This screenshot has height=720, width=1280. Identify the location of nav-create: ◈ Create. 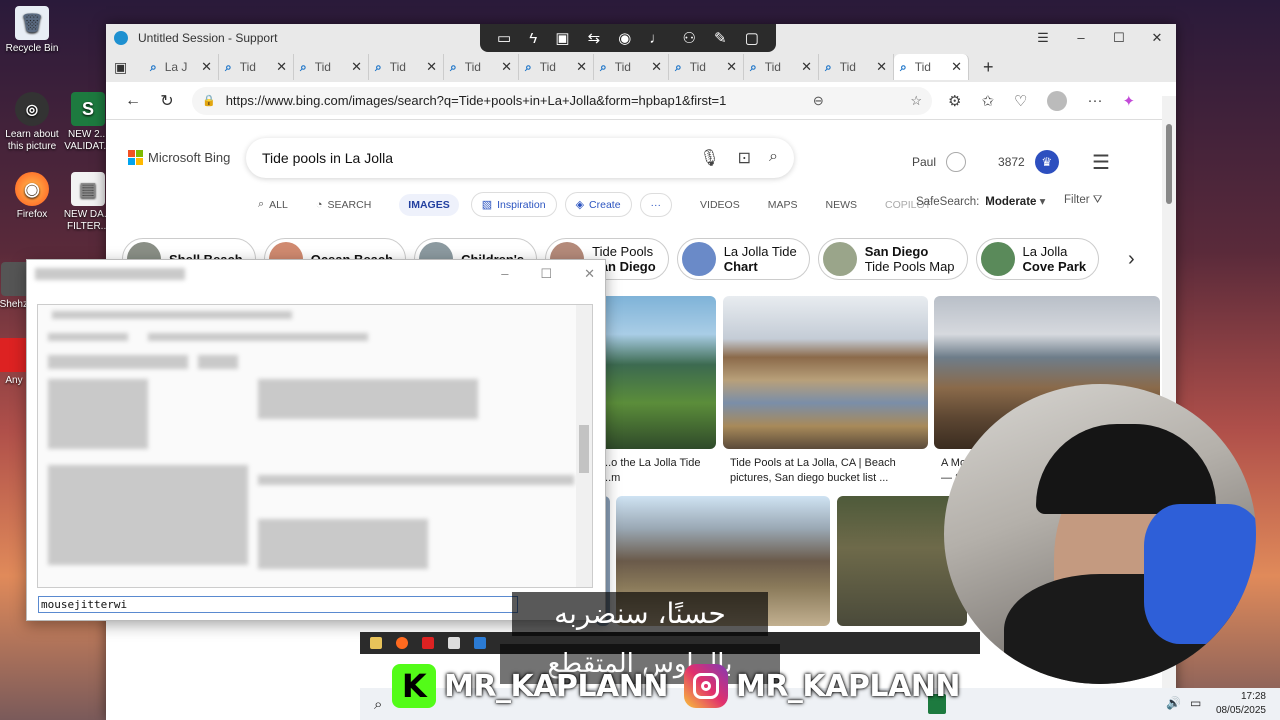
(598, 204).